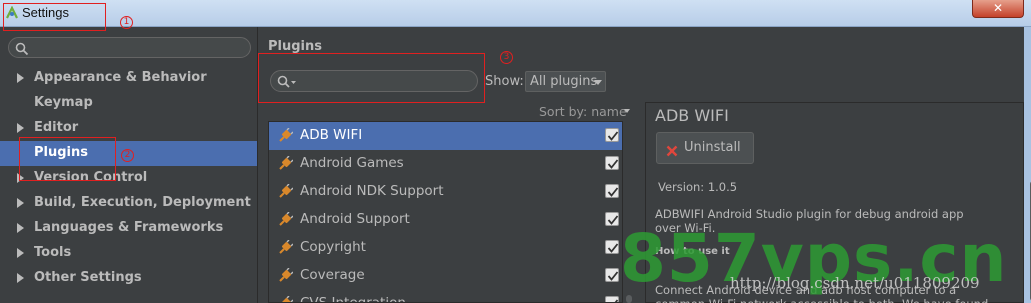 This screenshot has width=1031, height=303. I want to click on annotation-number-3: 3, so click(506, 57).